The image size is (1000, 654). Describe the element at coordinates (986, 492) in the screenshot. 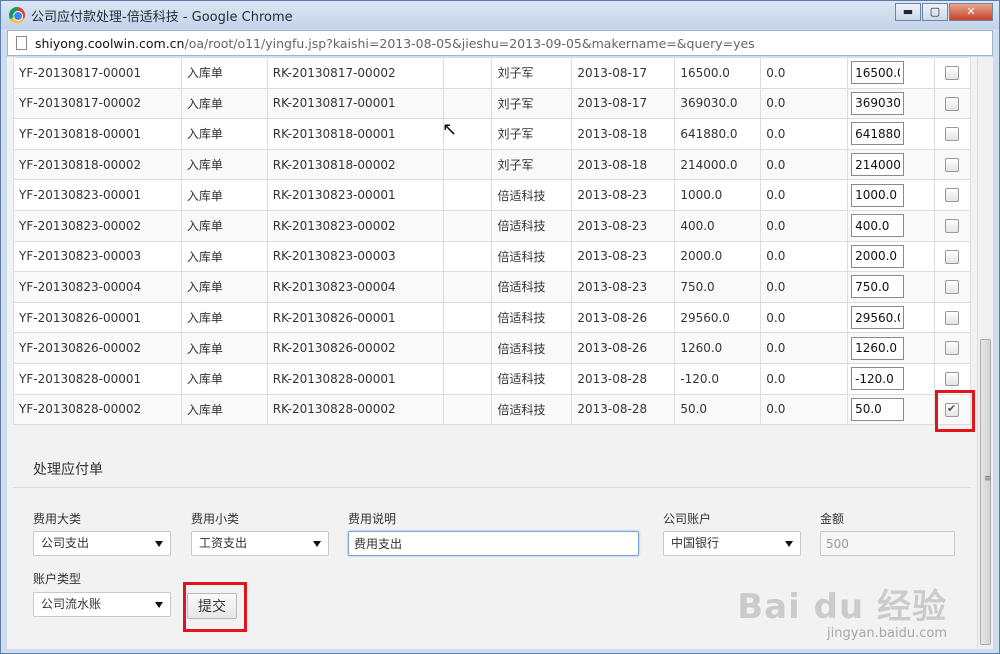

I see `scrollbar-thumb: ≡` at that location.